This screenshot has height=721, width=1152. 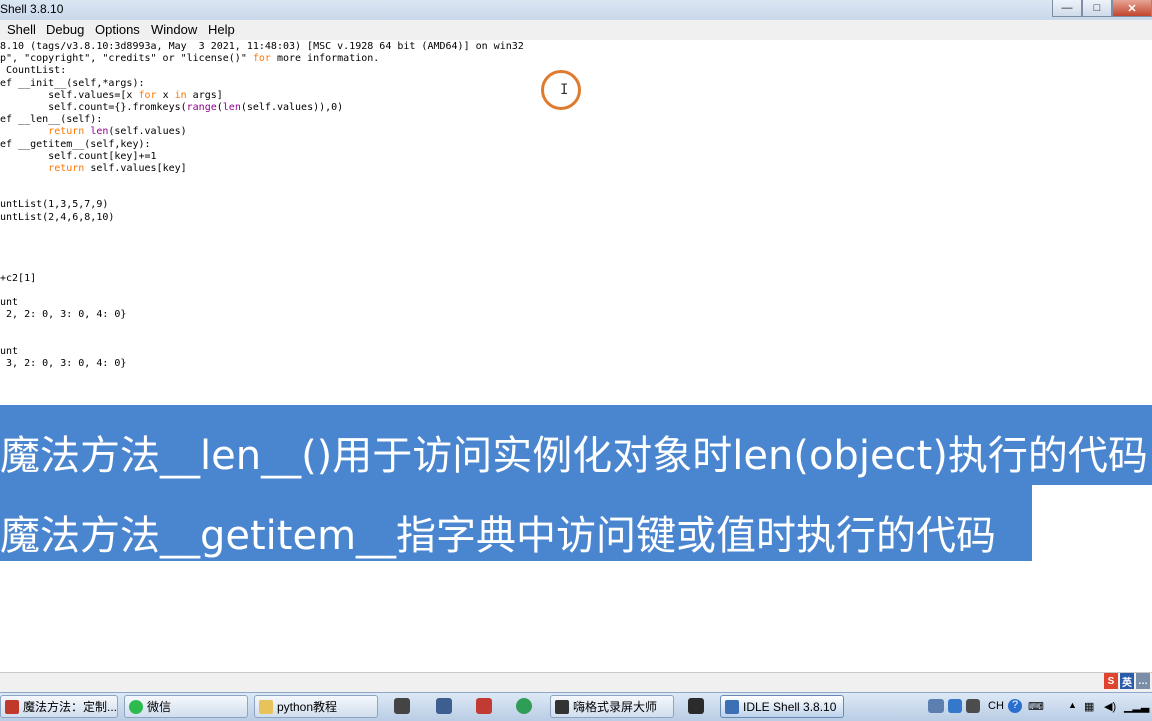 What do you see at coordinates (65, 29) in the screenshot?
I see `menu-debug: Debug` at bounding box center [65, 29].